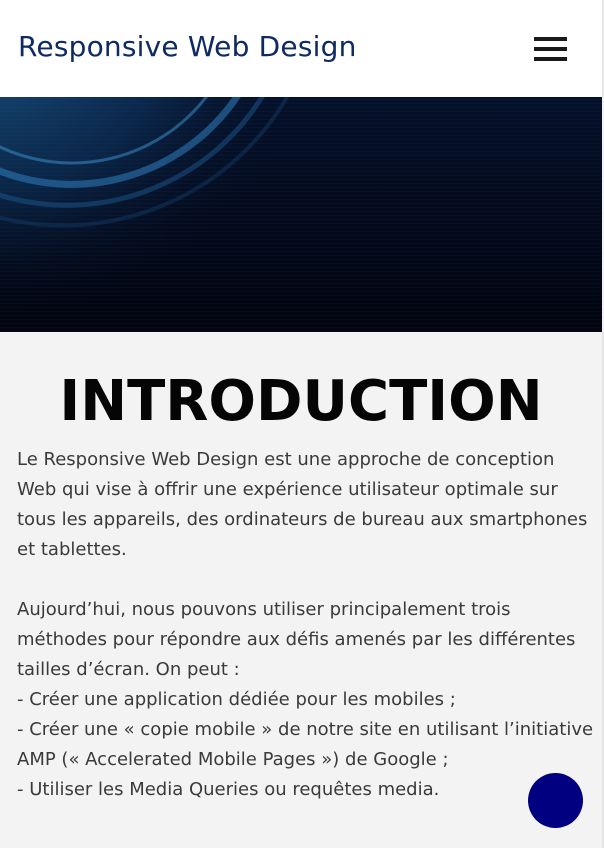  What do you see at coordinates (303, 580) in the screenshot?
I see `intro-line` at bounding box center [303, 580].